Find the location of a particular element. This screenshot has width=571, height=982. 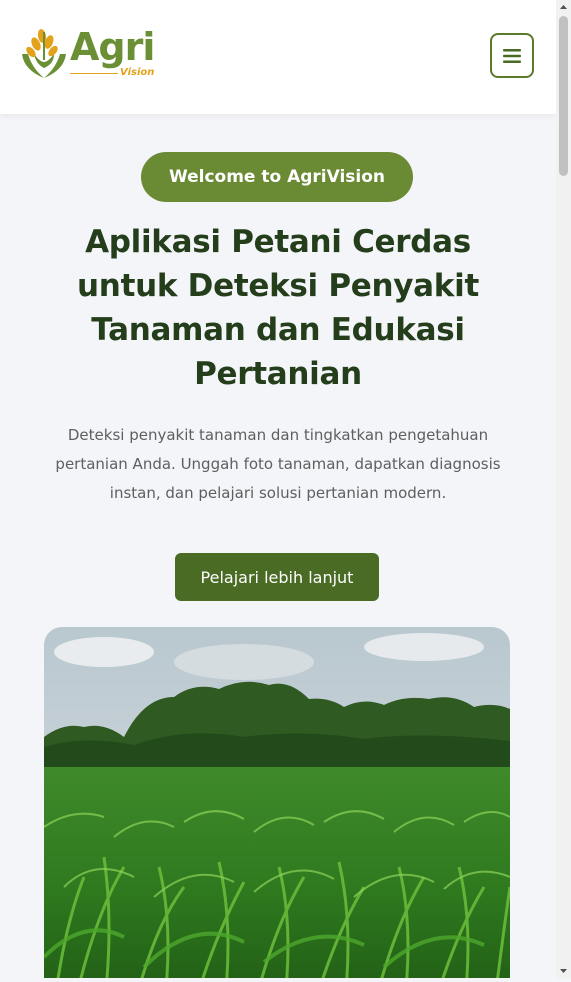

scroll-down-arrow-icon is located at coordinates (563, 970).